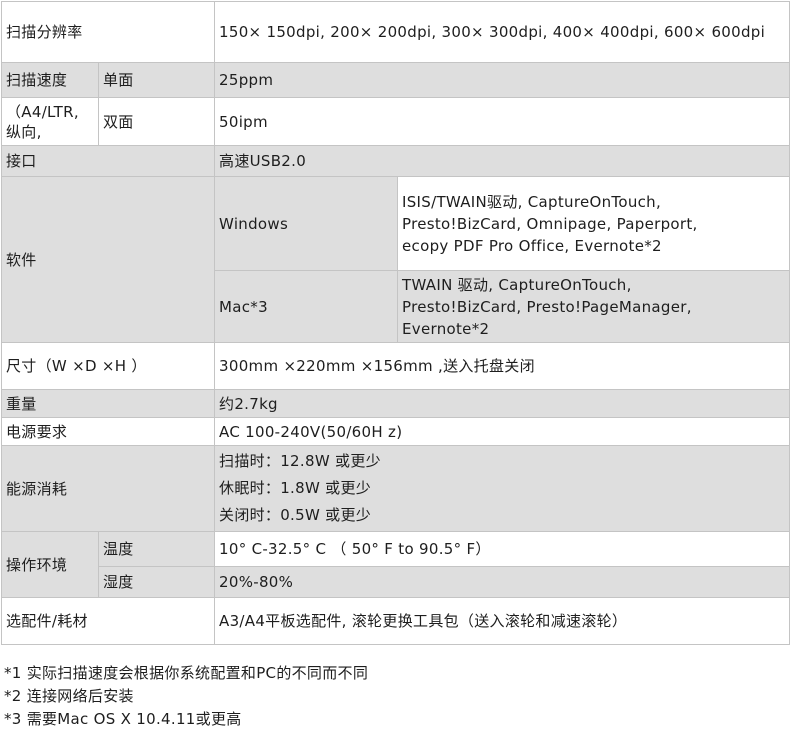  Describe the element at coordinates (502, 549) in the screenshot. I see `temperature-value: 10° C-32.5° C （ 50° F to 90.5° F）` at that location.